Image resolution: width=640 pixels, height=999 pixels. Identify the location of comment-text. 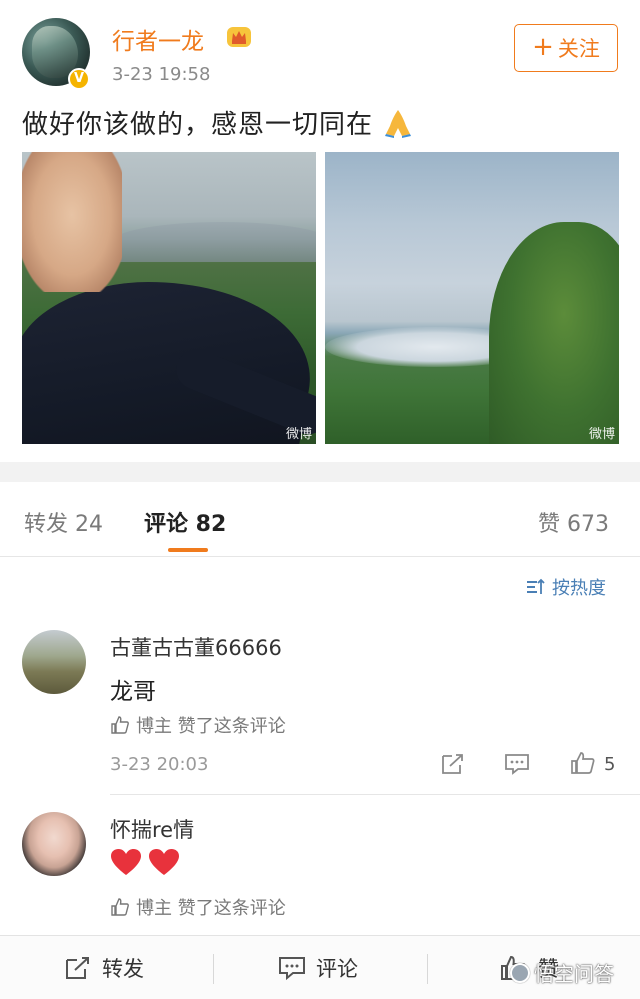
(148, 862).